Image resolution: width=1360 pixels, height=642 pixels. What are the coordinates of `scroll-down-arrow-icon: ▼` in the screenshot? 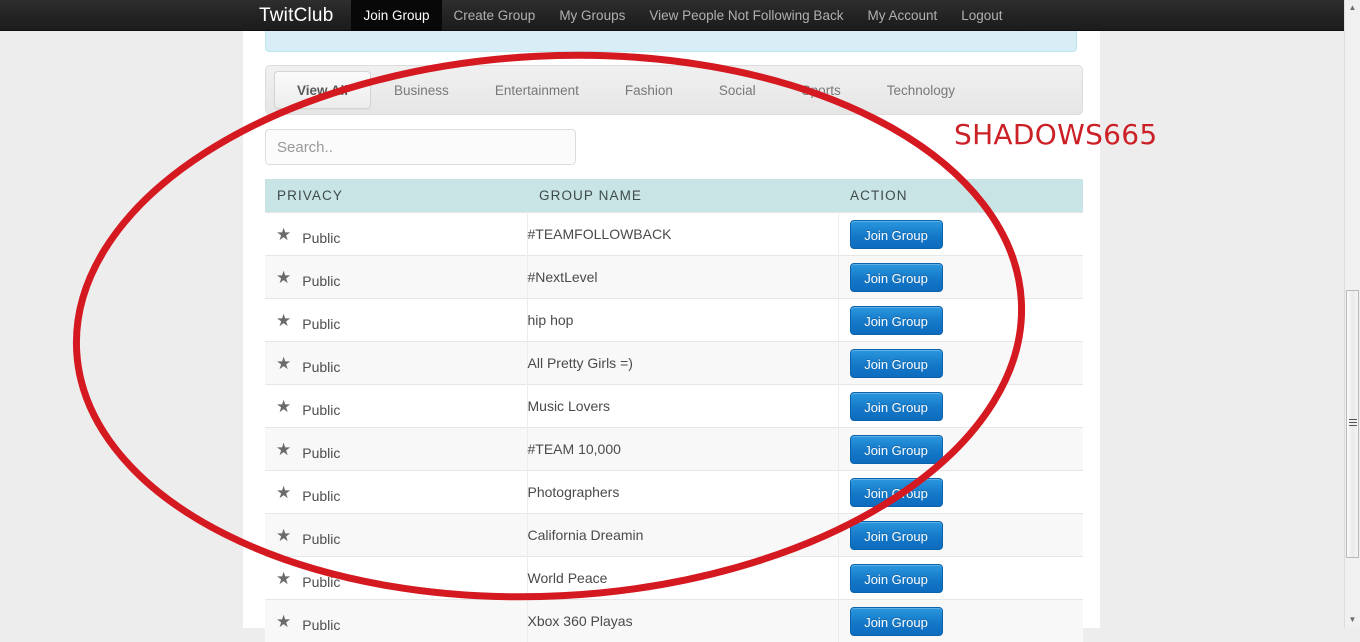 It's located at (1352, 620).